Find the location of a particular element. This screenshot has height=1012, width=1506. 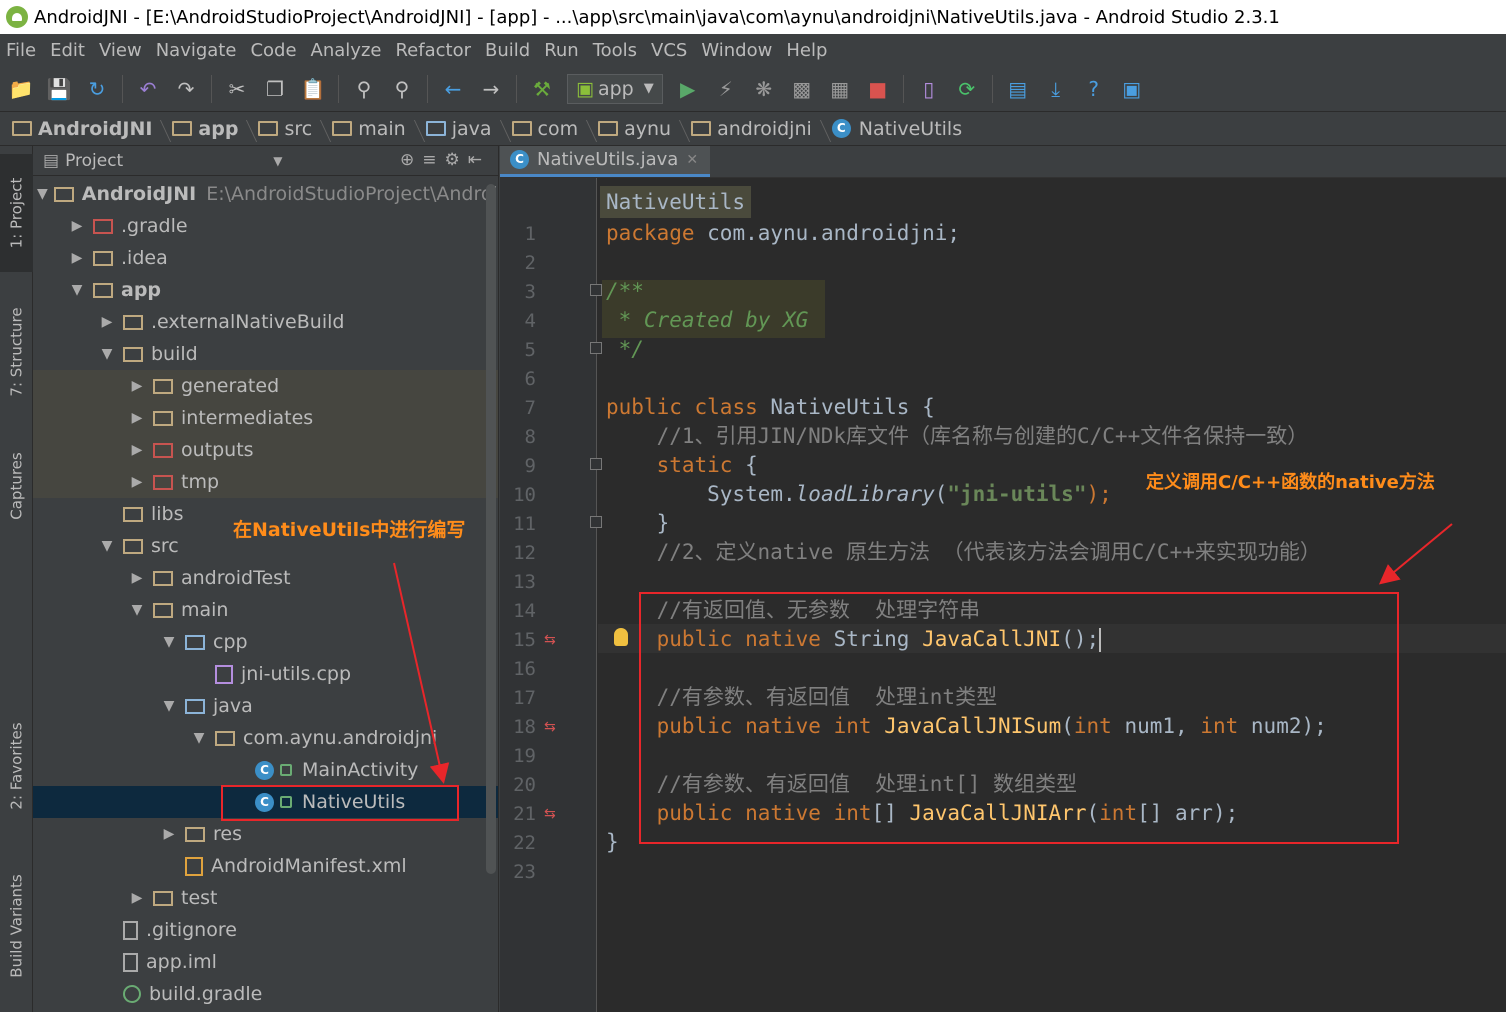

fold-marker-icon is located at coordinates (596, 348).